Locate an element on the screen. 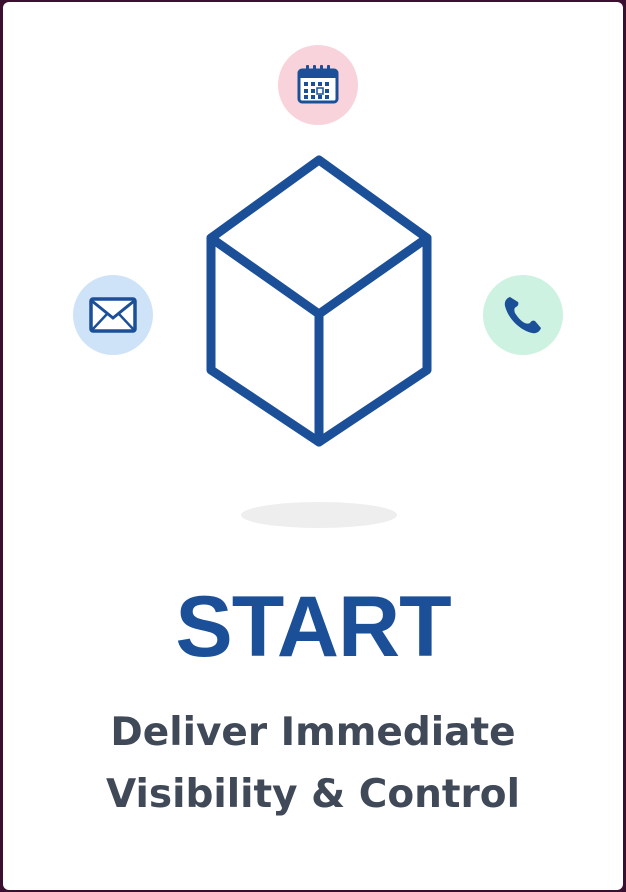  phone-icon is located at coordinates (522, 315).